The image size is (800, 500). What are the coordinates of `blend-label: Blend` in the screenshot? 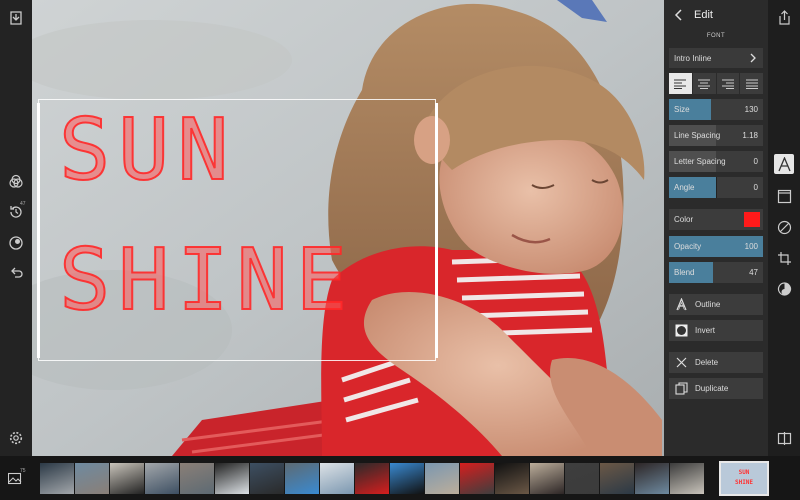 It's located at (684, 272).